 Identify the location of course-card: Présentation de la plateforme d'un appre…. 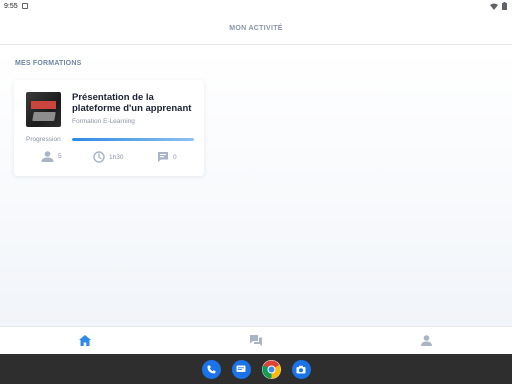
(109, 128).